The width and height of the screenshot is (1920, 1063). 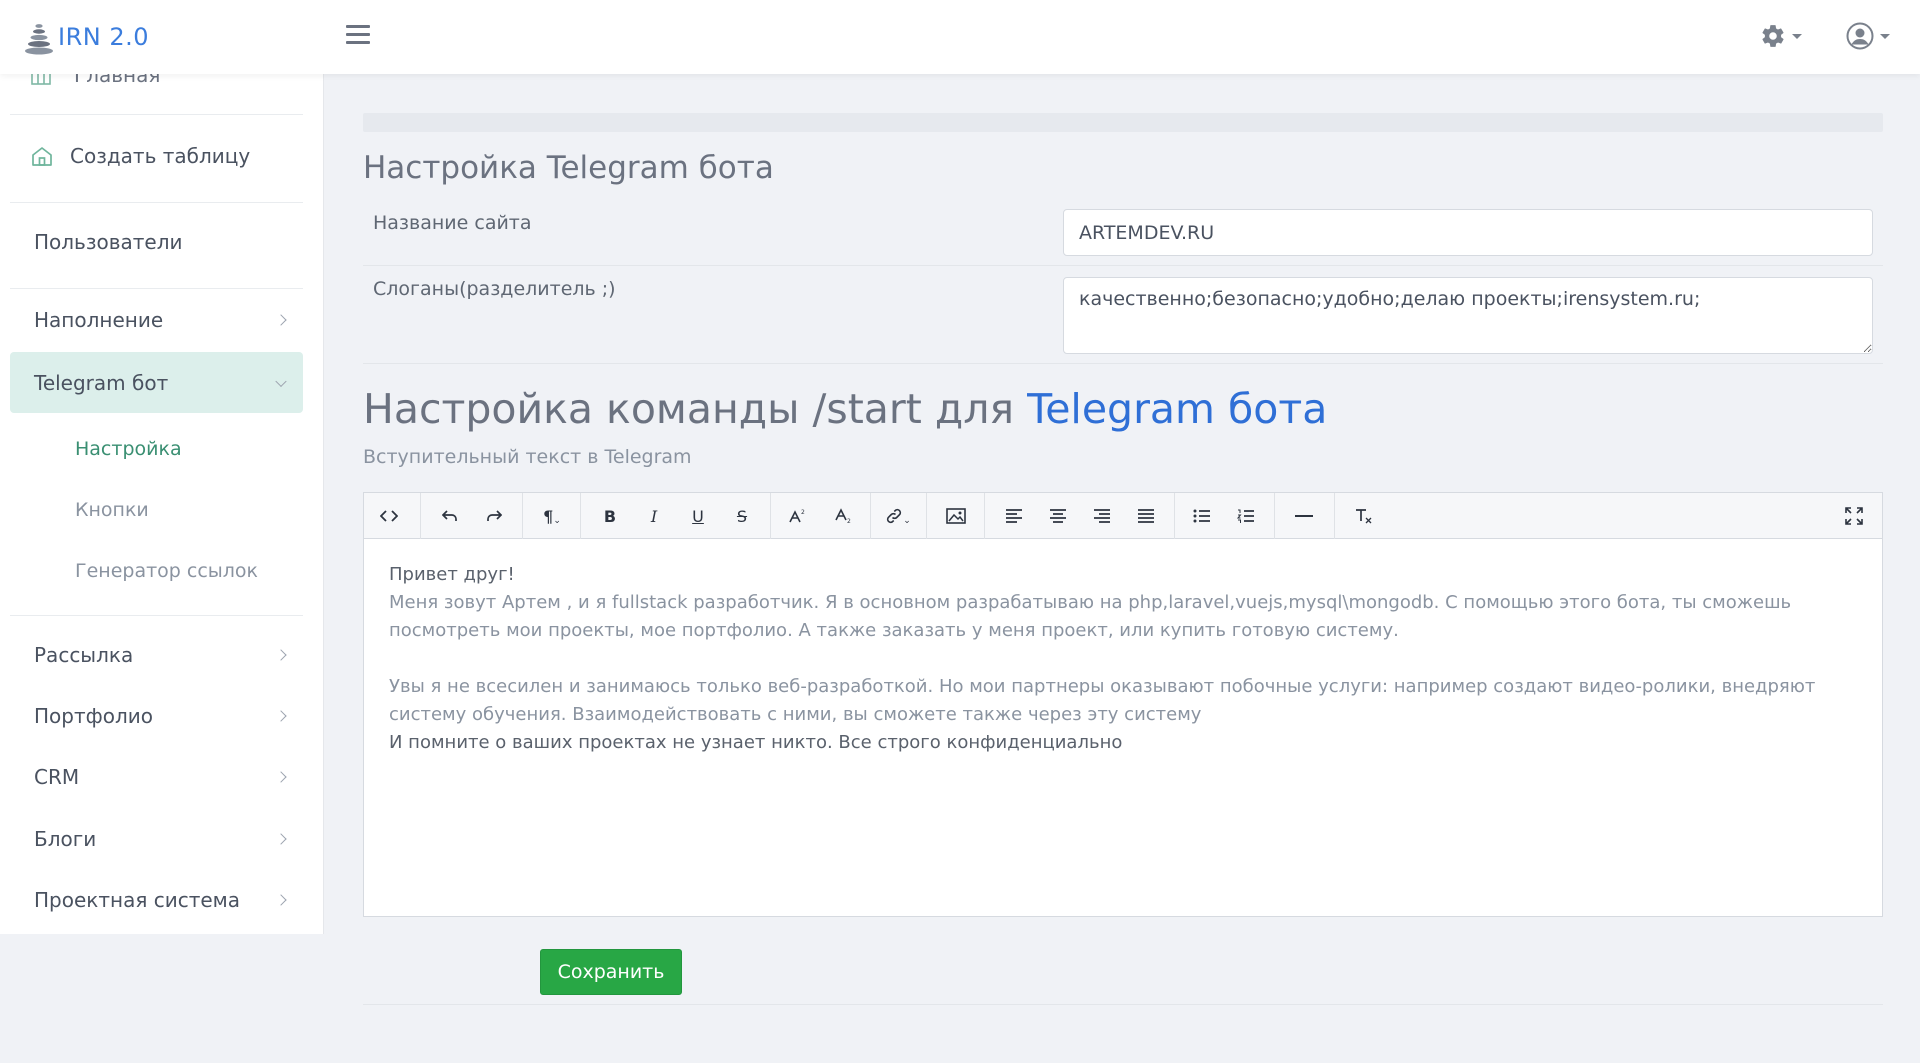 I want to click on superscript-button: 2, so click(x=798, y=516).